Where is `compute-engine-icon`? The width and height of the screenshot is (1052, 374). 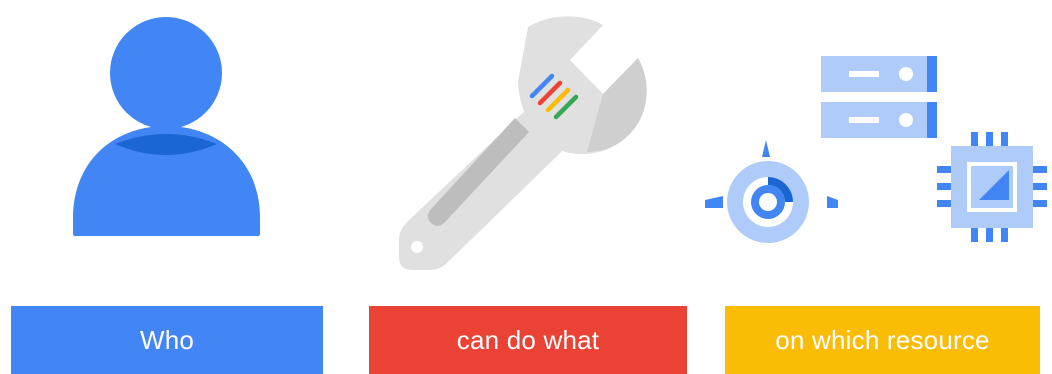 compute-engine-icon is located at coordinates (771, 191).